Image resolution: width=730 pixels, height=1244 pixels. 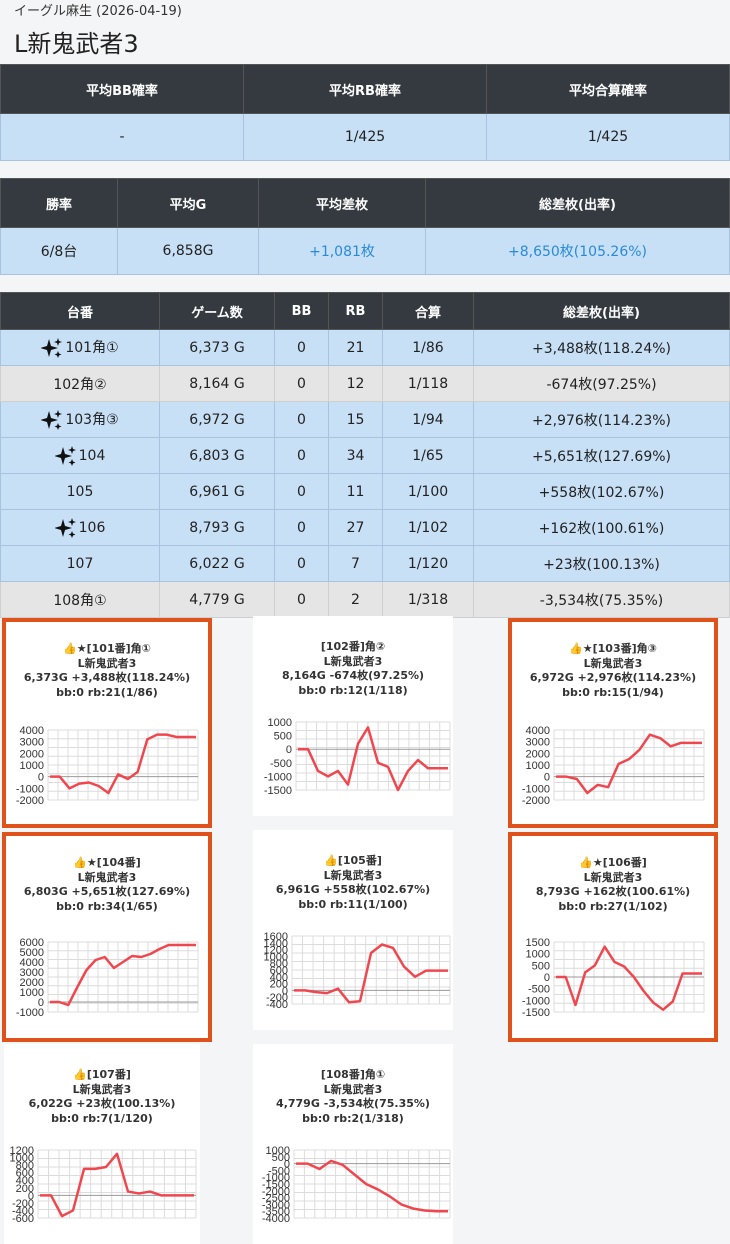 I want to click on combined-prob-text: 1/120, so click(x=428, y=563).